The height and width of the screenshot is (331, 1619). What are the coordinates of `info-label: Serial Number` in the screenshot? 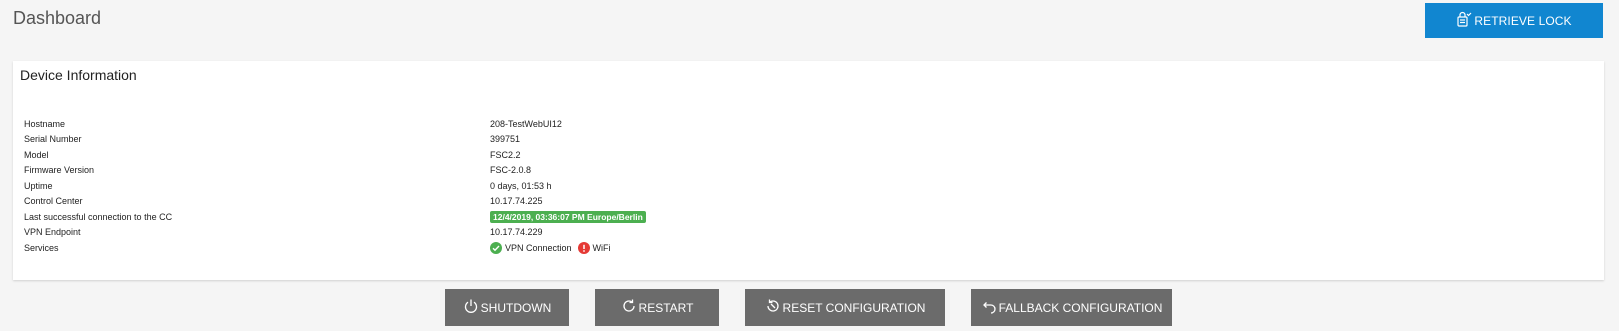 It's located at (53, 139).